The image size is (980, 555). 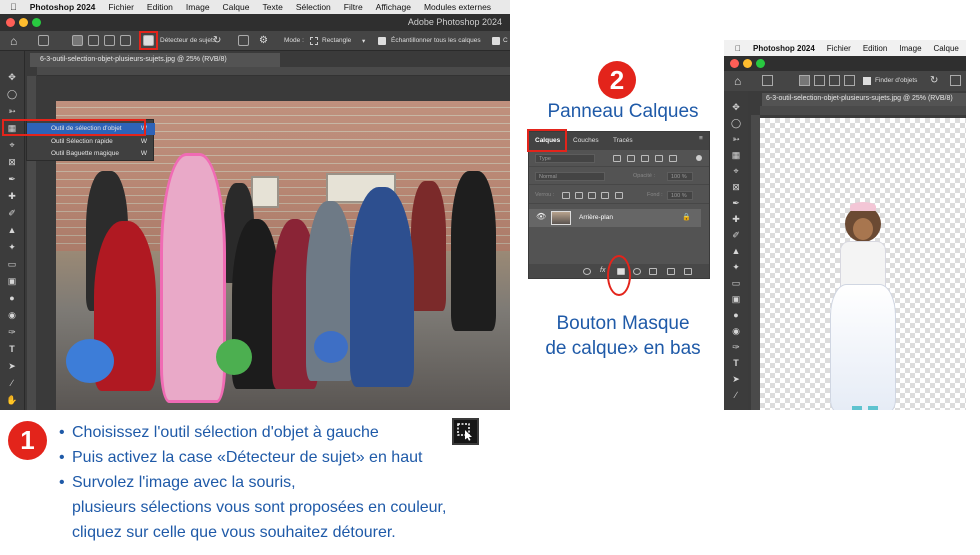 What do you see at coordinates (586, 140) in the screenshot?
I see `tab-couches: Couches` at bounding box center [586, 140].